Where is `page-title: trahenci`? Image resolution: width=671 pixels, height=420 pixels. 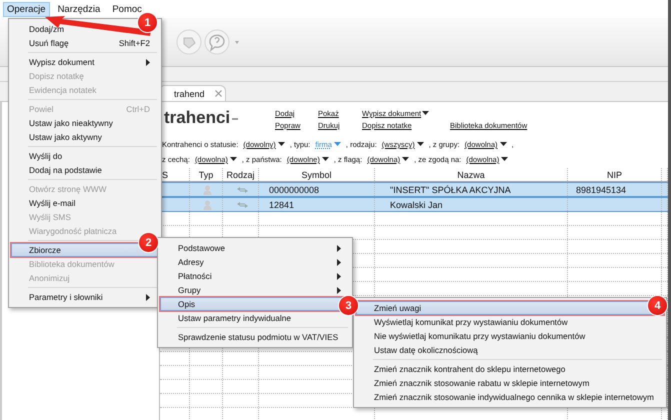
page-title: trahenci is located at coordinates (197, 118).